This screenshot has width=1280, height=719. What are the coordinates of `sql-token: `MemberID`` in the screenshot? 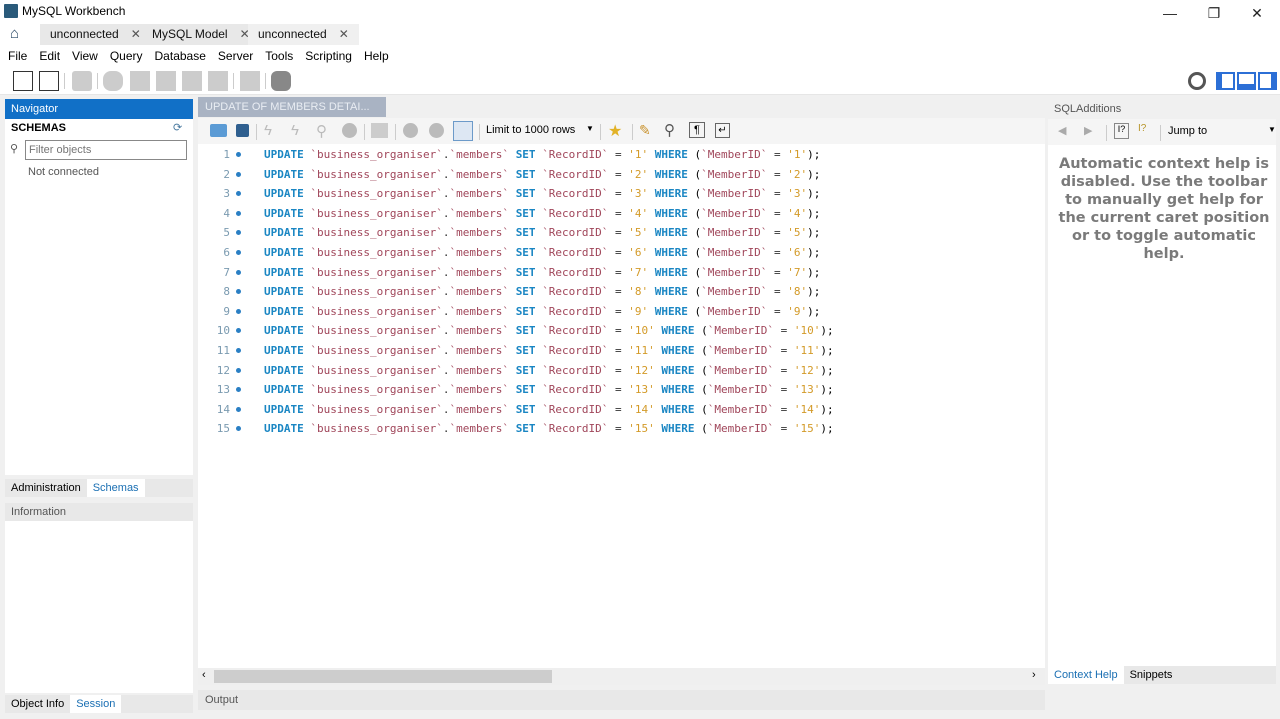 It's located at (734, 233).